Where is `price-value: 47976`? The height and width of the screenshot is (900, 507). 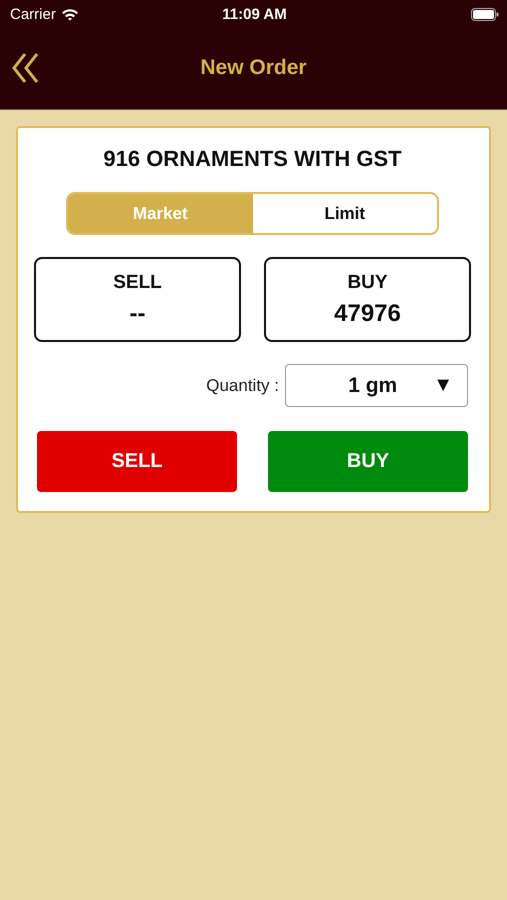
price-value: 47976 is located at coordinates (367, 314).